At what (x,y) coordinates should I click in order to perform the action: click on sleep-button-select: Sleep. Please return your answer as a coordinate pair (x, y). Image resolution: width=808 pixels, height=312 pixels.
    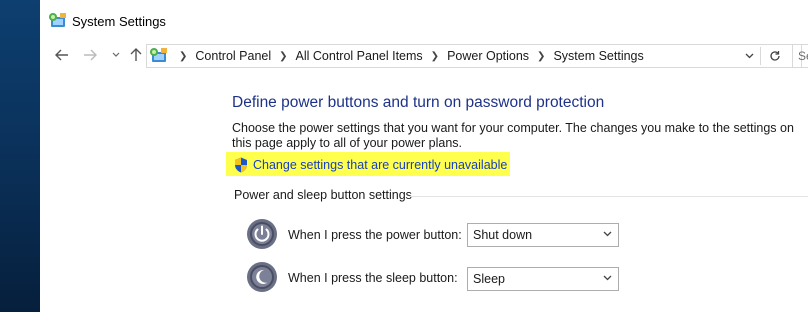
    Looking at the image, I should click on (543, 279).